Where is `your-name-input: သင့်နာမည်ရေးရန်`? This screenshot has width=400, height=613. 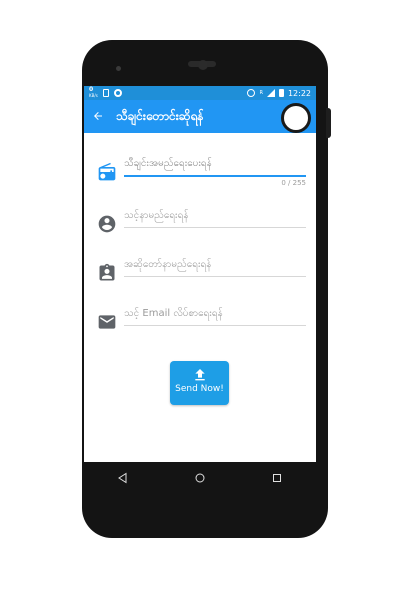 your-name-input: သင့်နာမည်ရေးရန် is located at coordinates (215, 218).